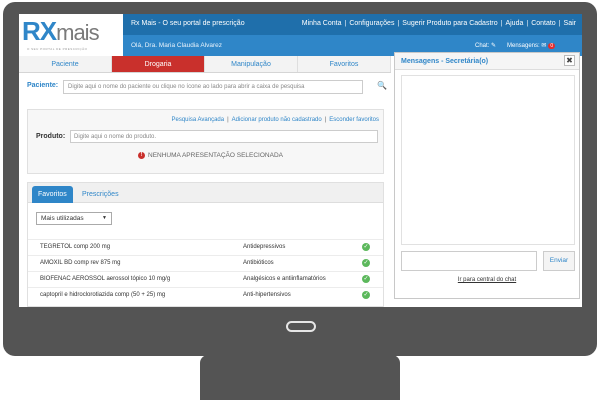  I want to click on produto-label: Produto:, so click(51, 136).